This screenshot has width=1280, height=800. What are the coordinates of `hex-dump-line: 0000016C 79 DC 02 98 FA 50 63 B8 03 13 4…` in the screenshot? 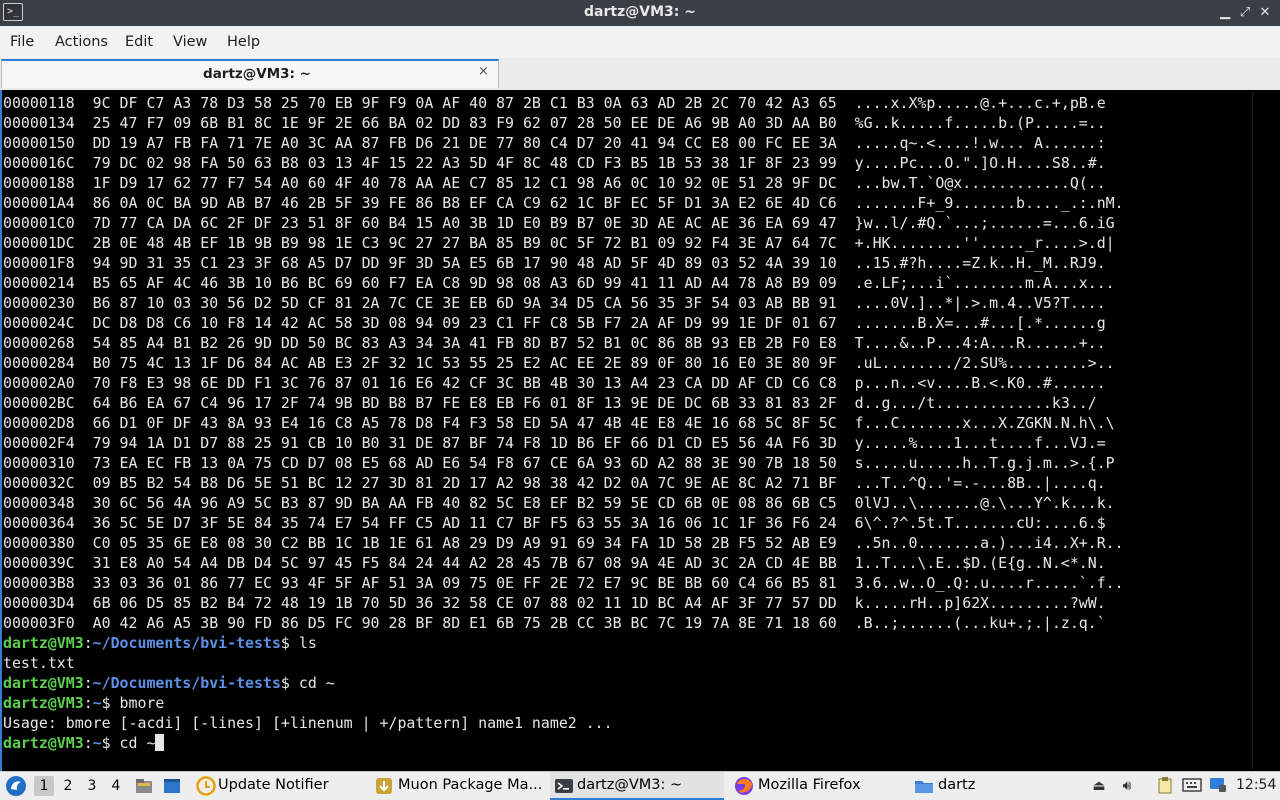 It's located at (554, 163).